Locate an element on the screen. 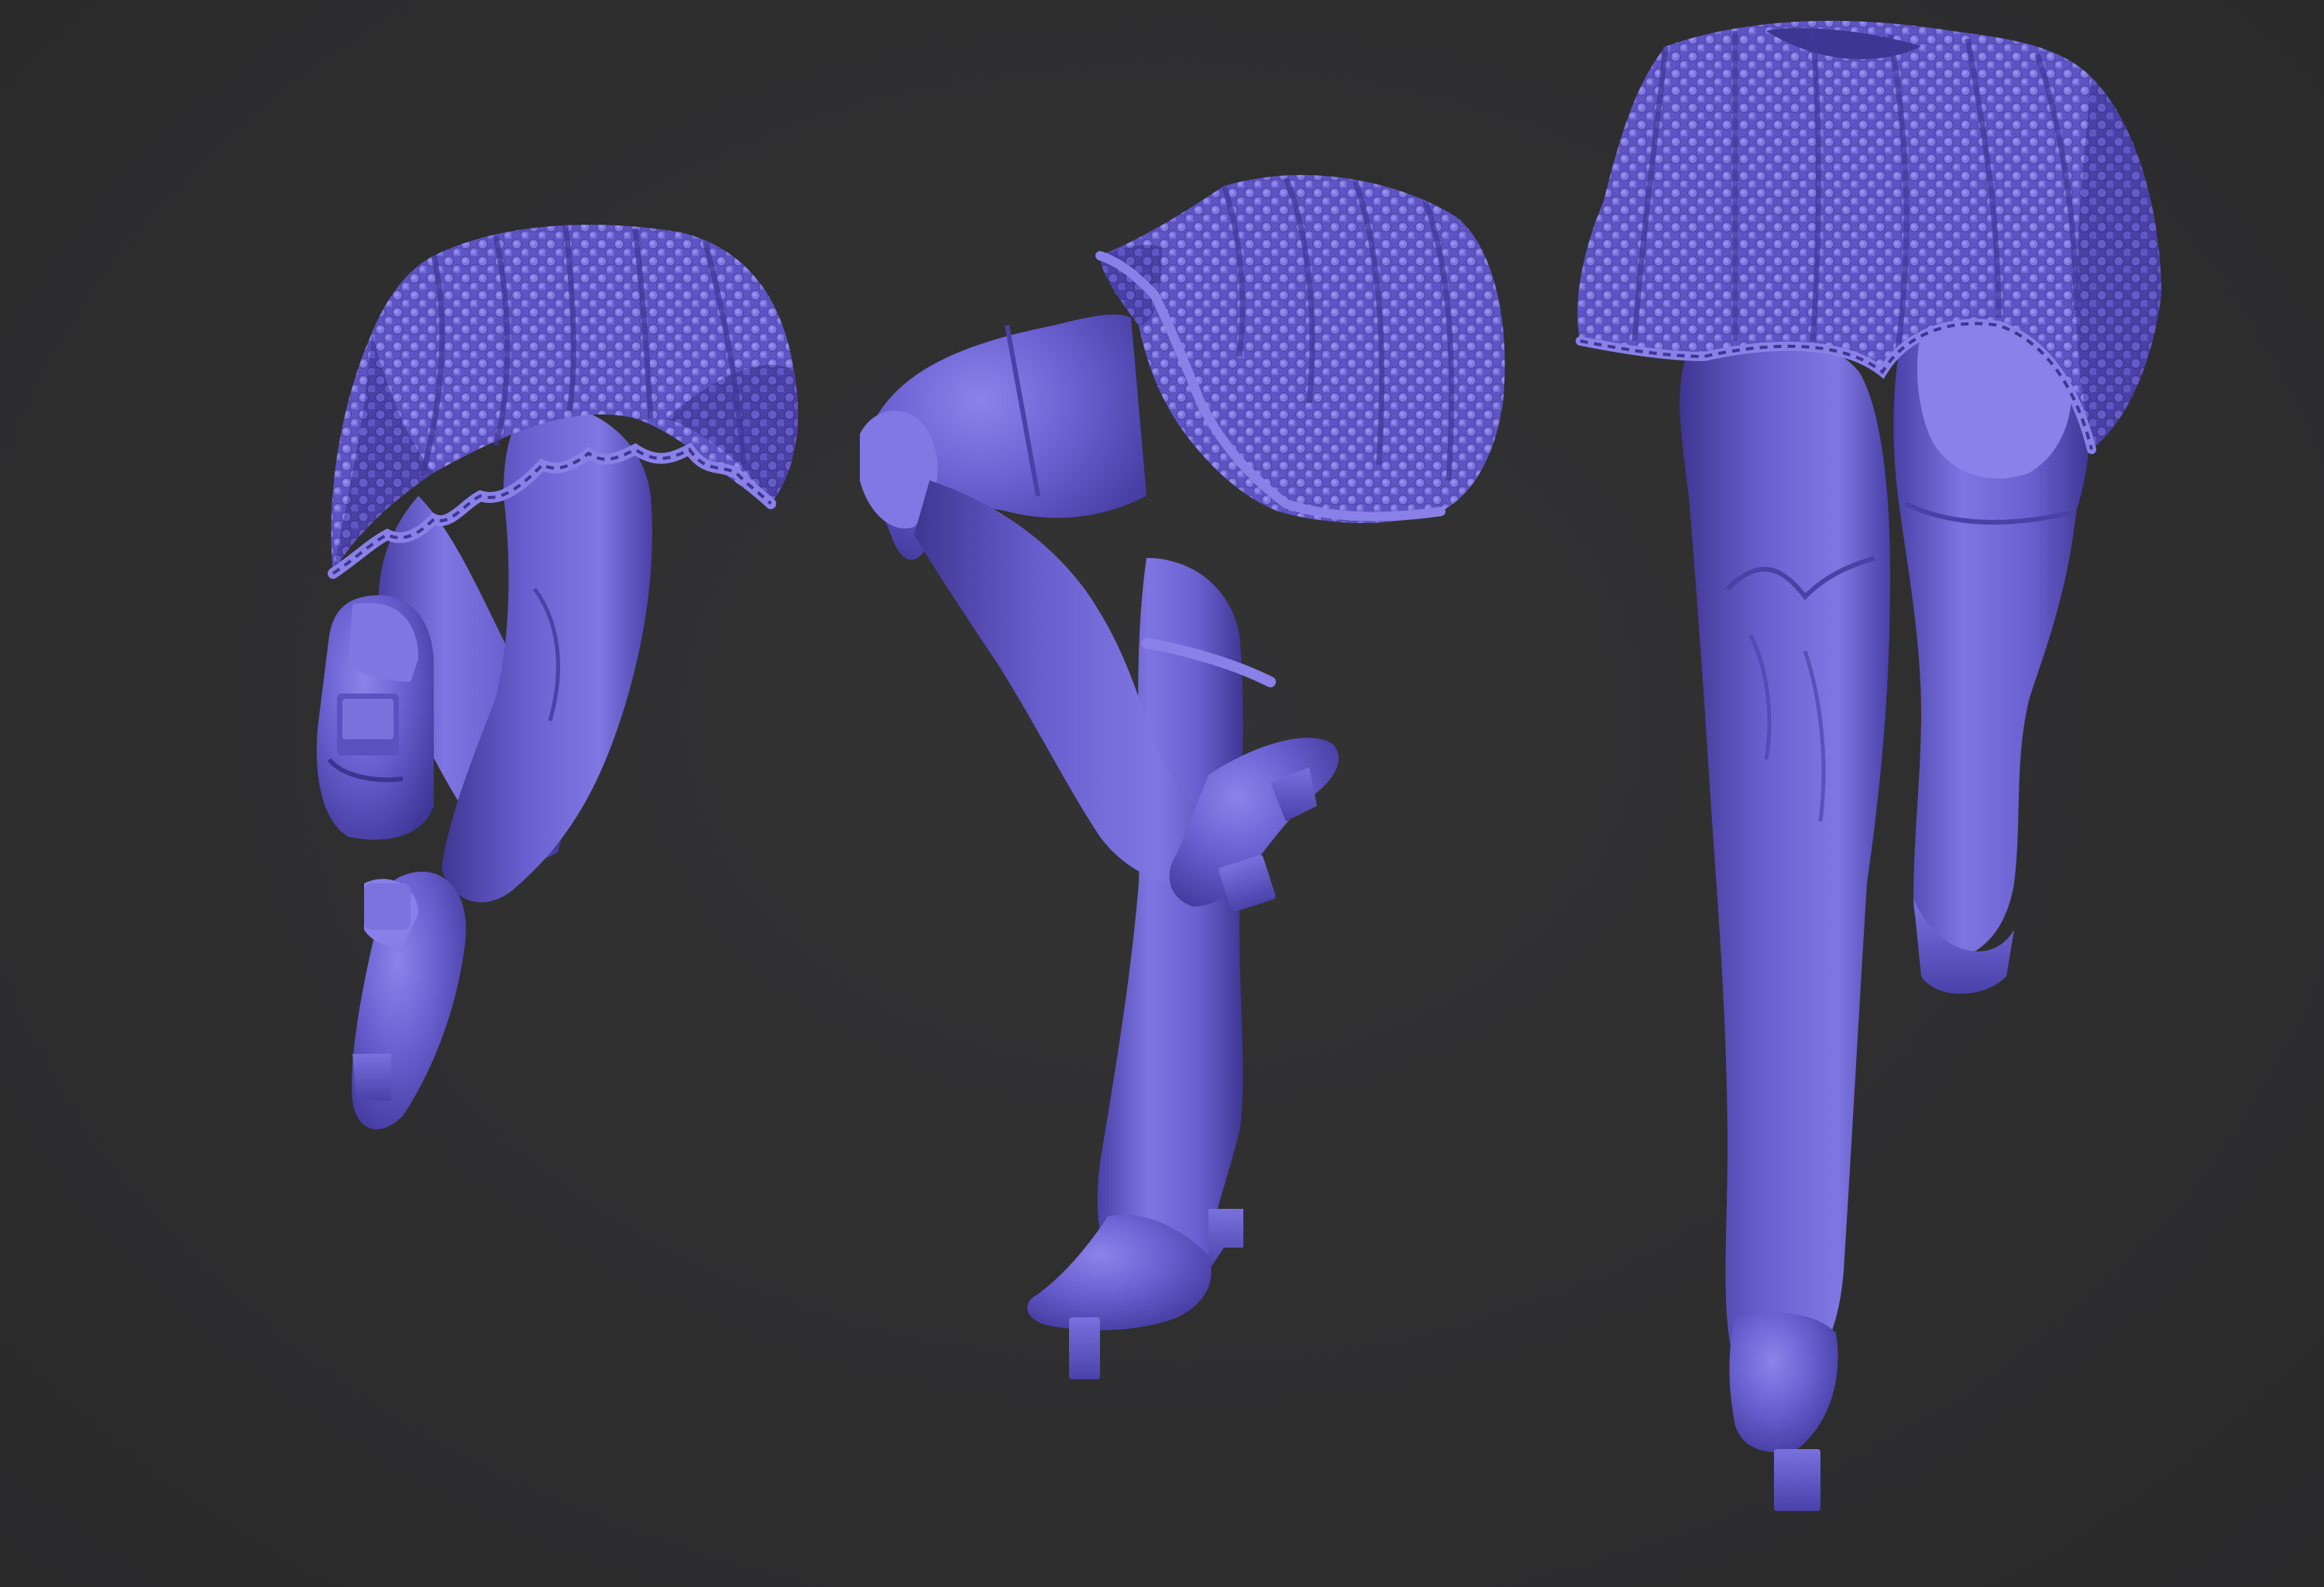  standing-boot-heel is located at coordinates (1225, 1240).